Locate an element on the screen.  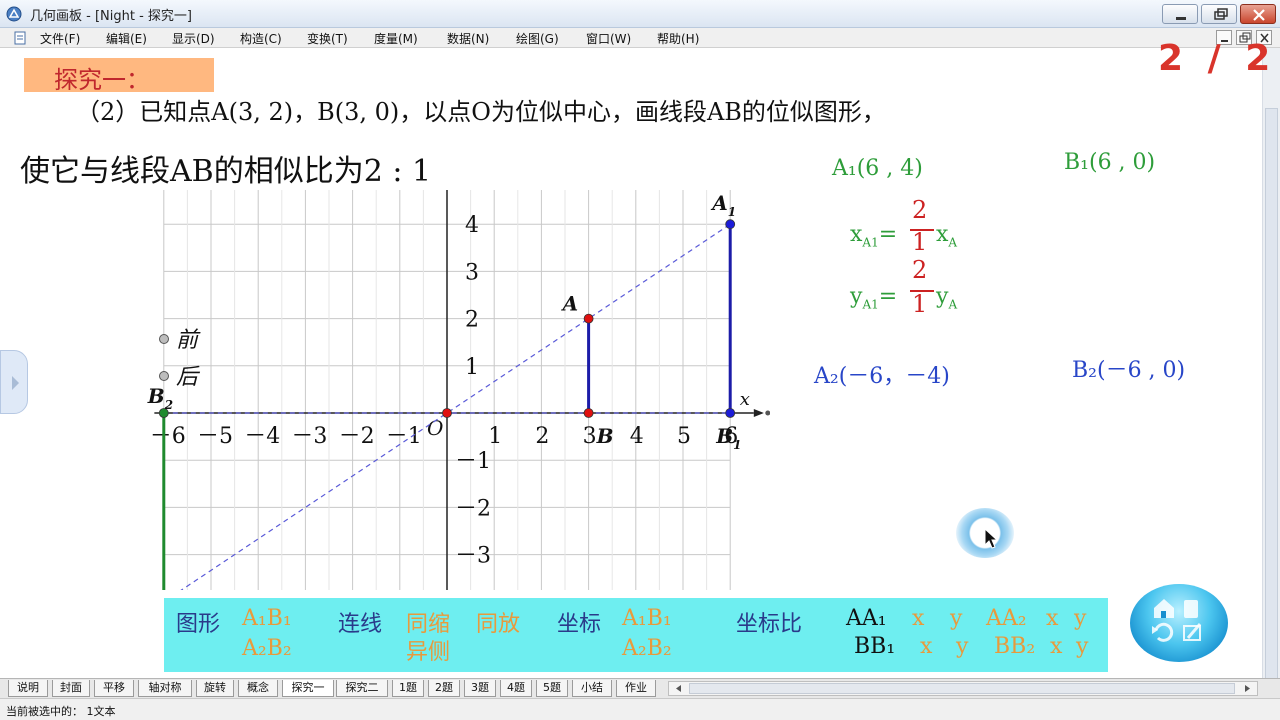
scroll-right-icon is located at coordinates (1247, 688).